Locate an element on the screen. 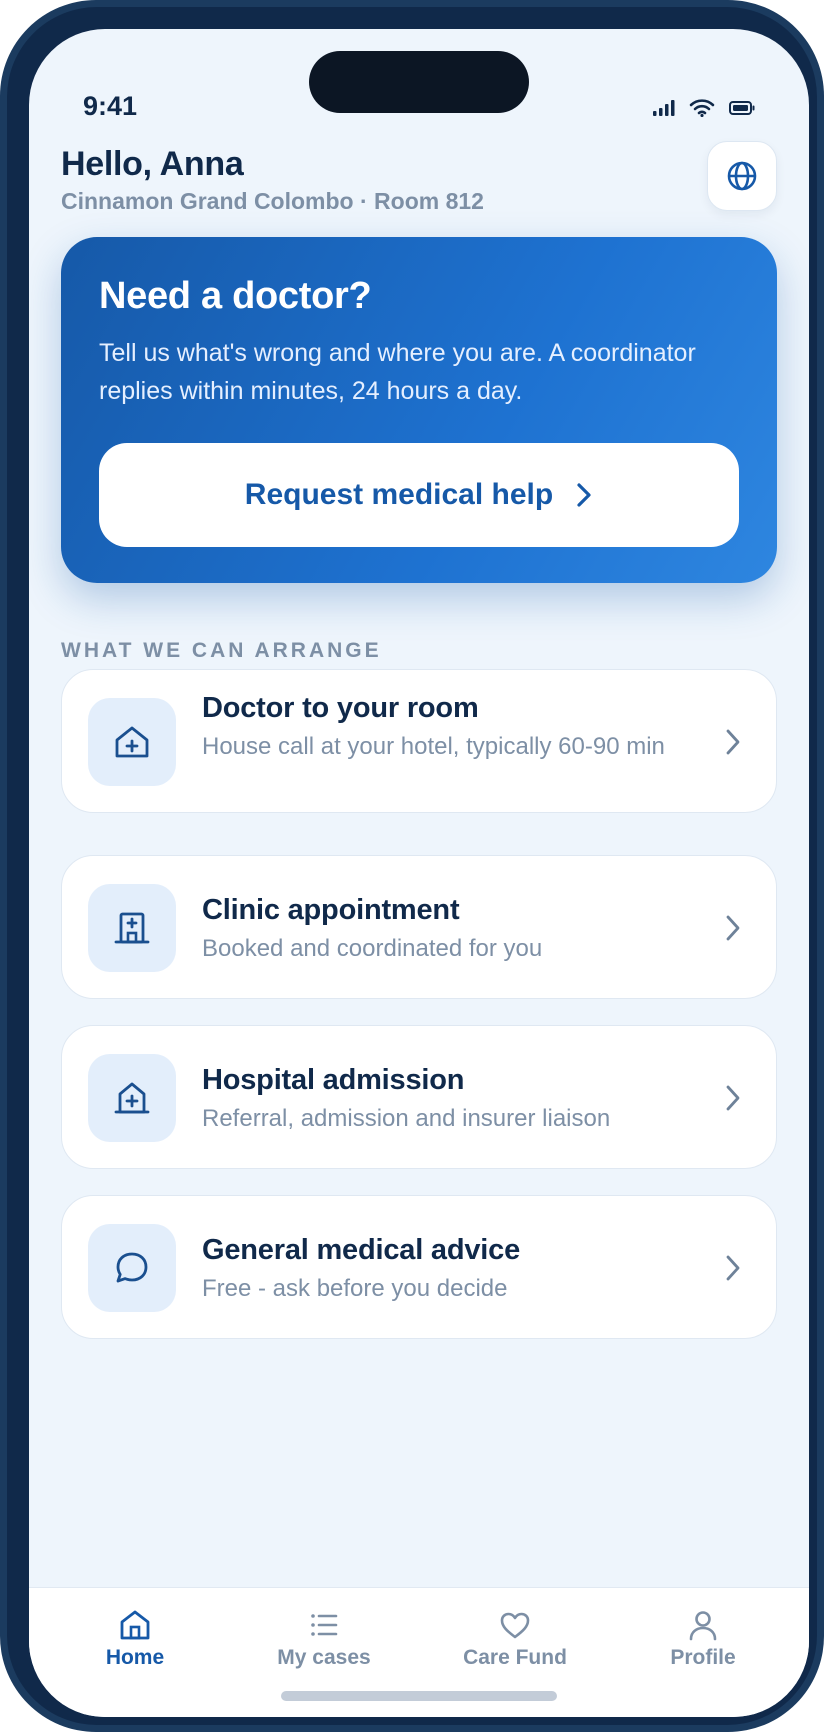 The height and width of the screenshot is (1732, 824). language-button is located at coordinates (742, 176).